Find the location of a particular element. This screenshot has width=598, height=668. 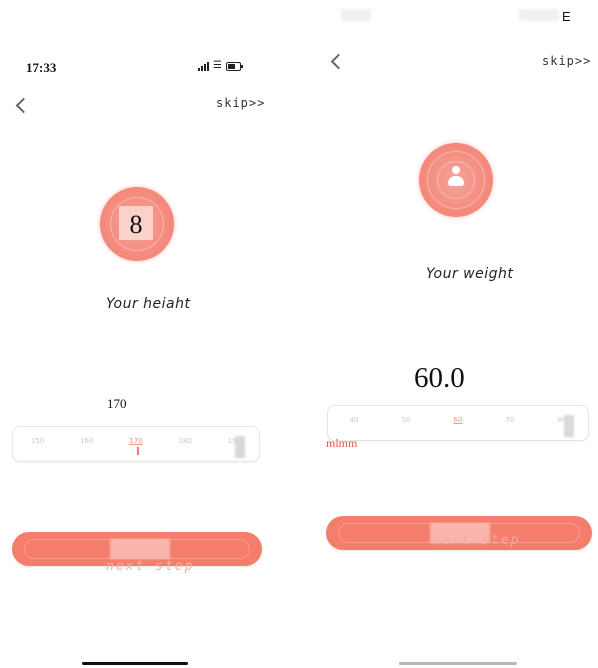

top-letter: E is located at coordinates (566, 16).